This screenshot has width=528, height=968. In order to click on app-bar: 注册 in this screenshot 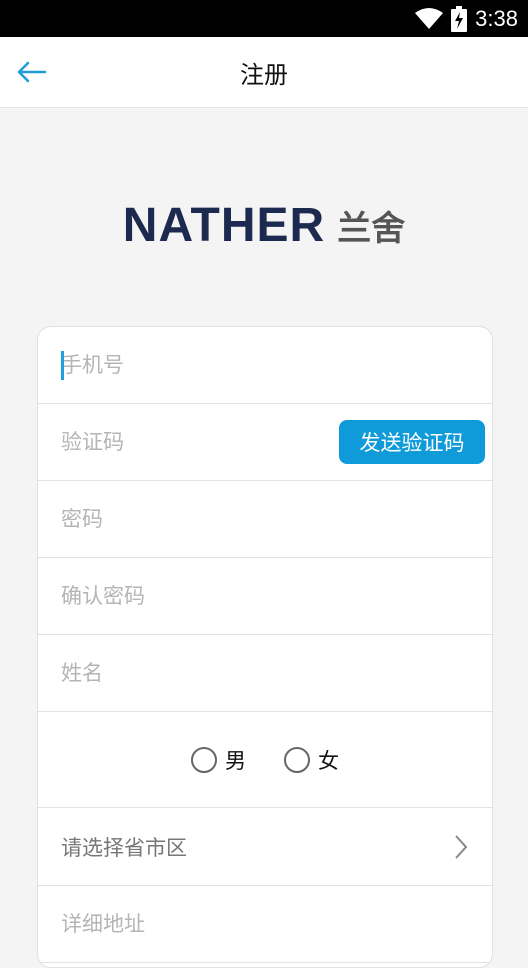, I will do `click(264, 72)`.